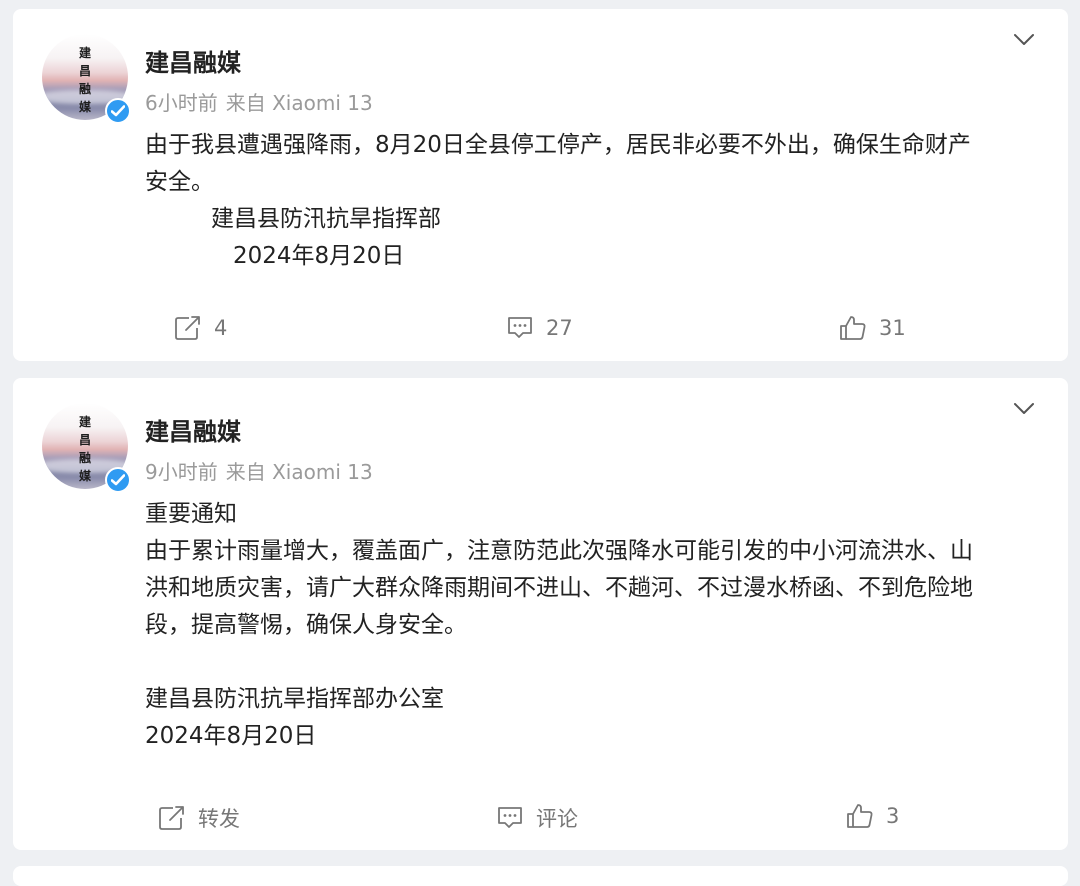 This screenshot has width=1080, height=886. I want to click on post-title: 重要通知, so click(191, 514).